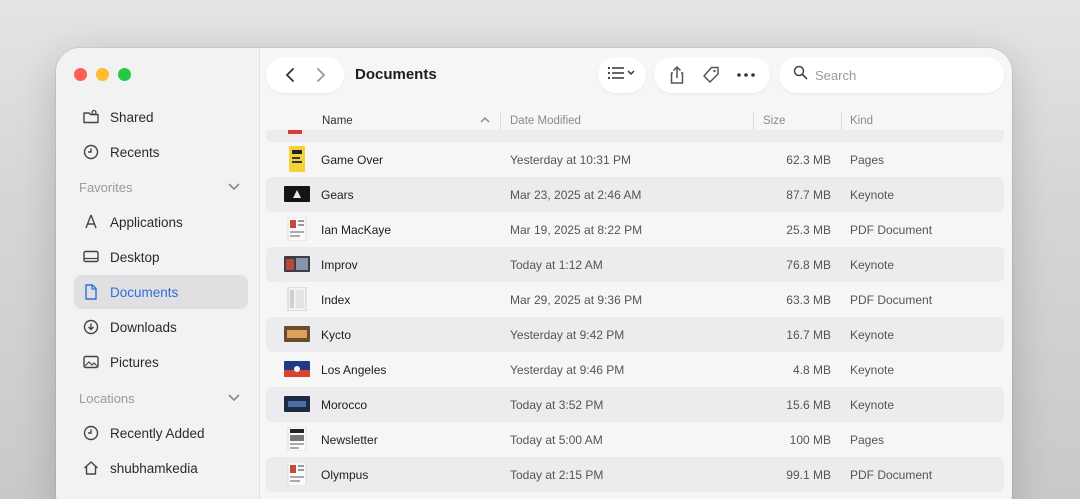 This screenshot has width=1080, height=499. Describe the element at coordinates (144, 292) in the screenshot. I see `sidebar-item-label: Documents` at that location.